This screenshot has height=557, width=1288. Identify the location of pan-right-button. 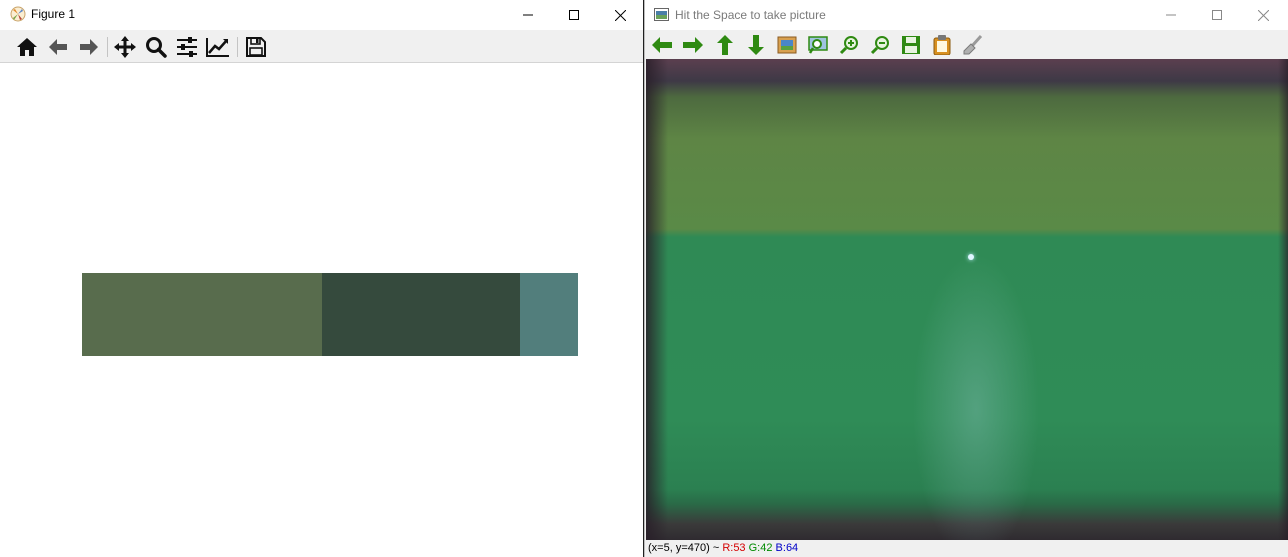
(693, 45).